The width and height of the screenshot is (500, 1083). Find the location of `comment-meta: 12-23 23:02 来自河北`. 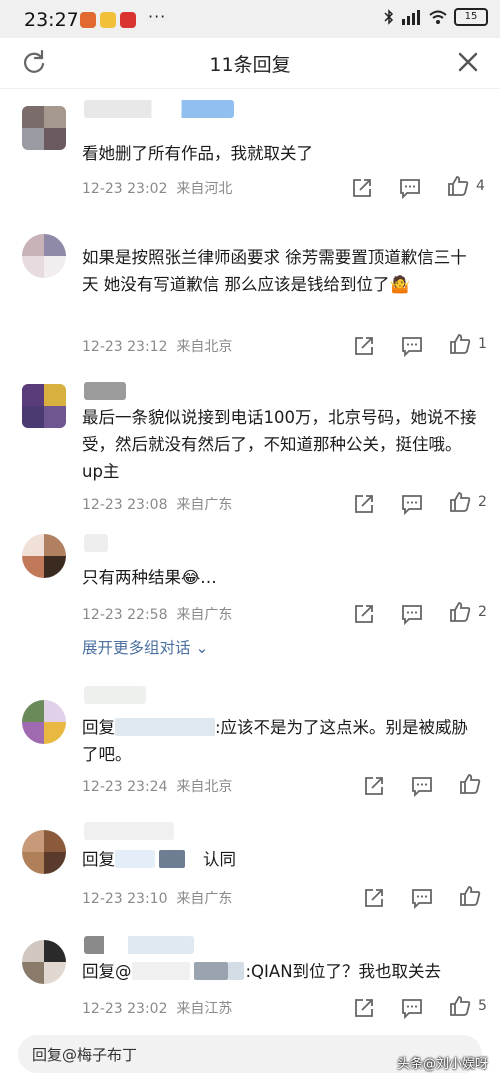

comment-meta: 12-23 23:02 来自河北 is located at coordinates (157, 189).